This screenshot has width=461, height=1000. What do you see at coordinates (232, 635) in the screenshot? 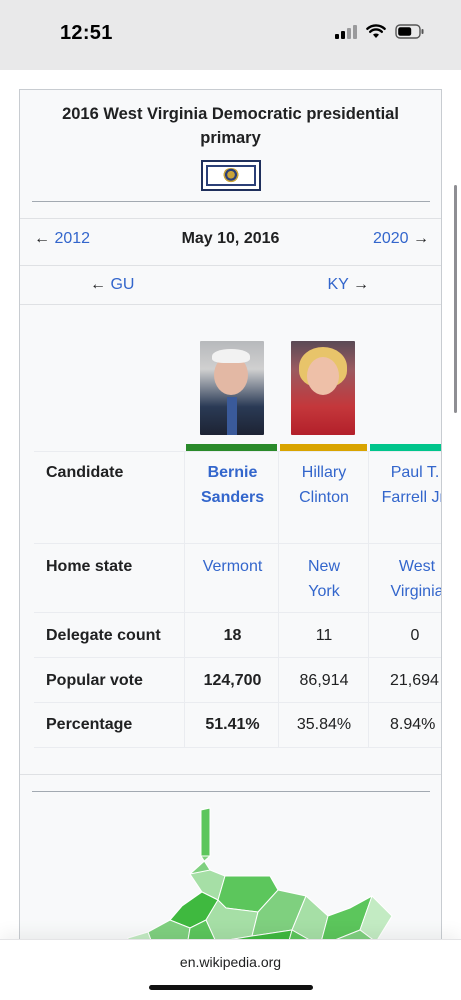
I see `delegate-count-sanders: 18` at bounding box center [232, 635].